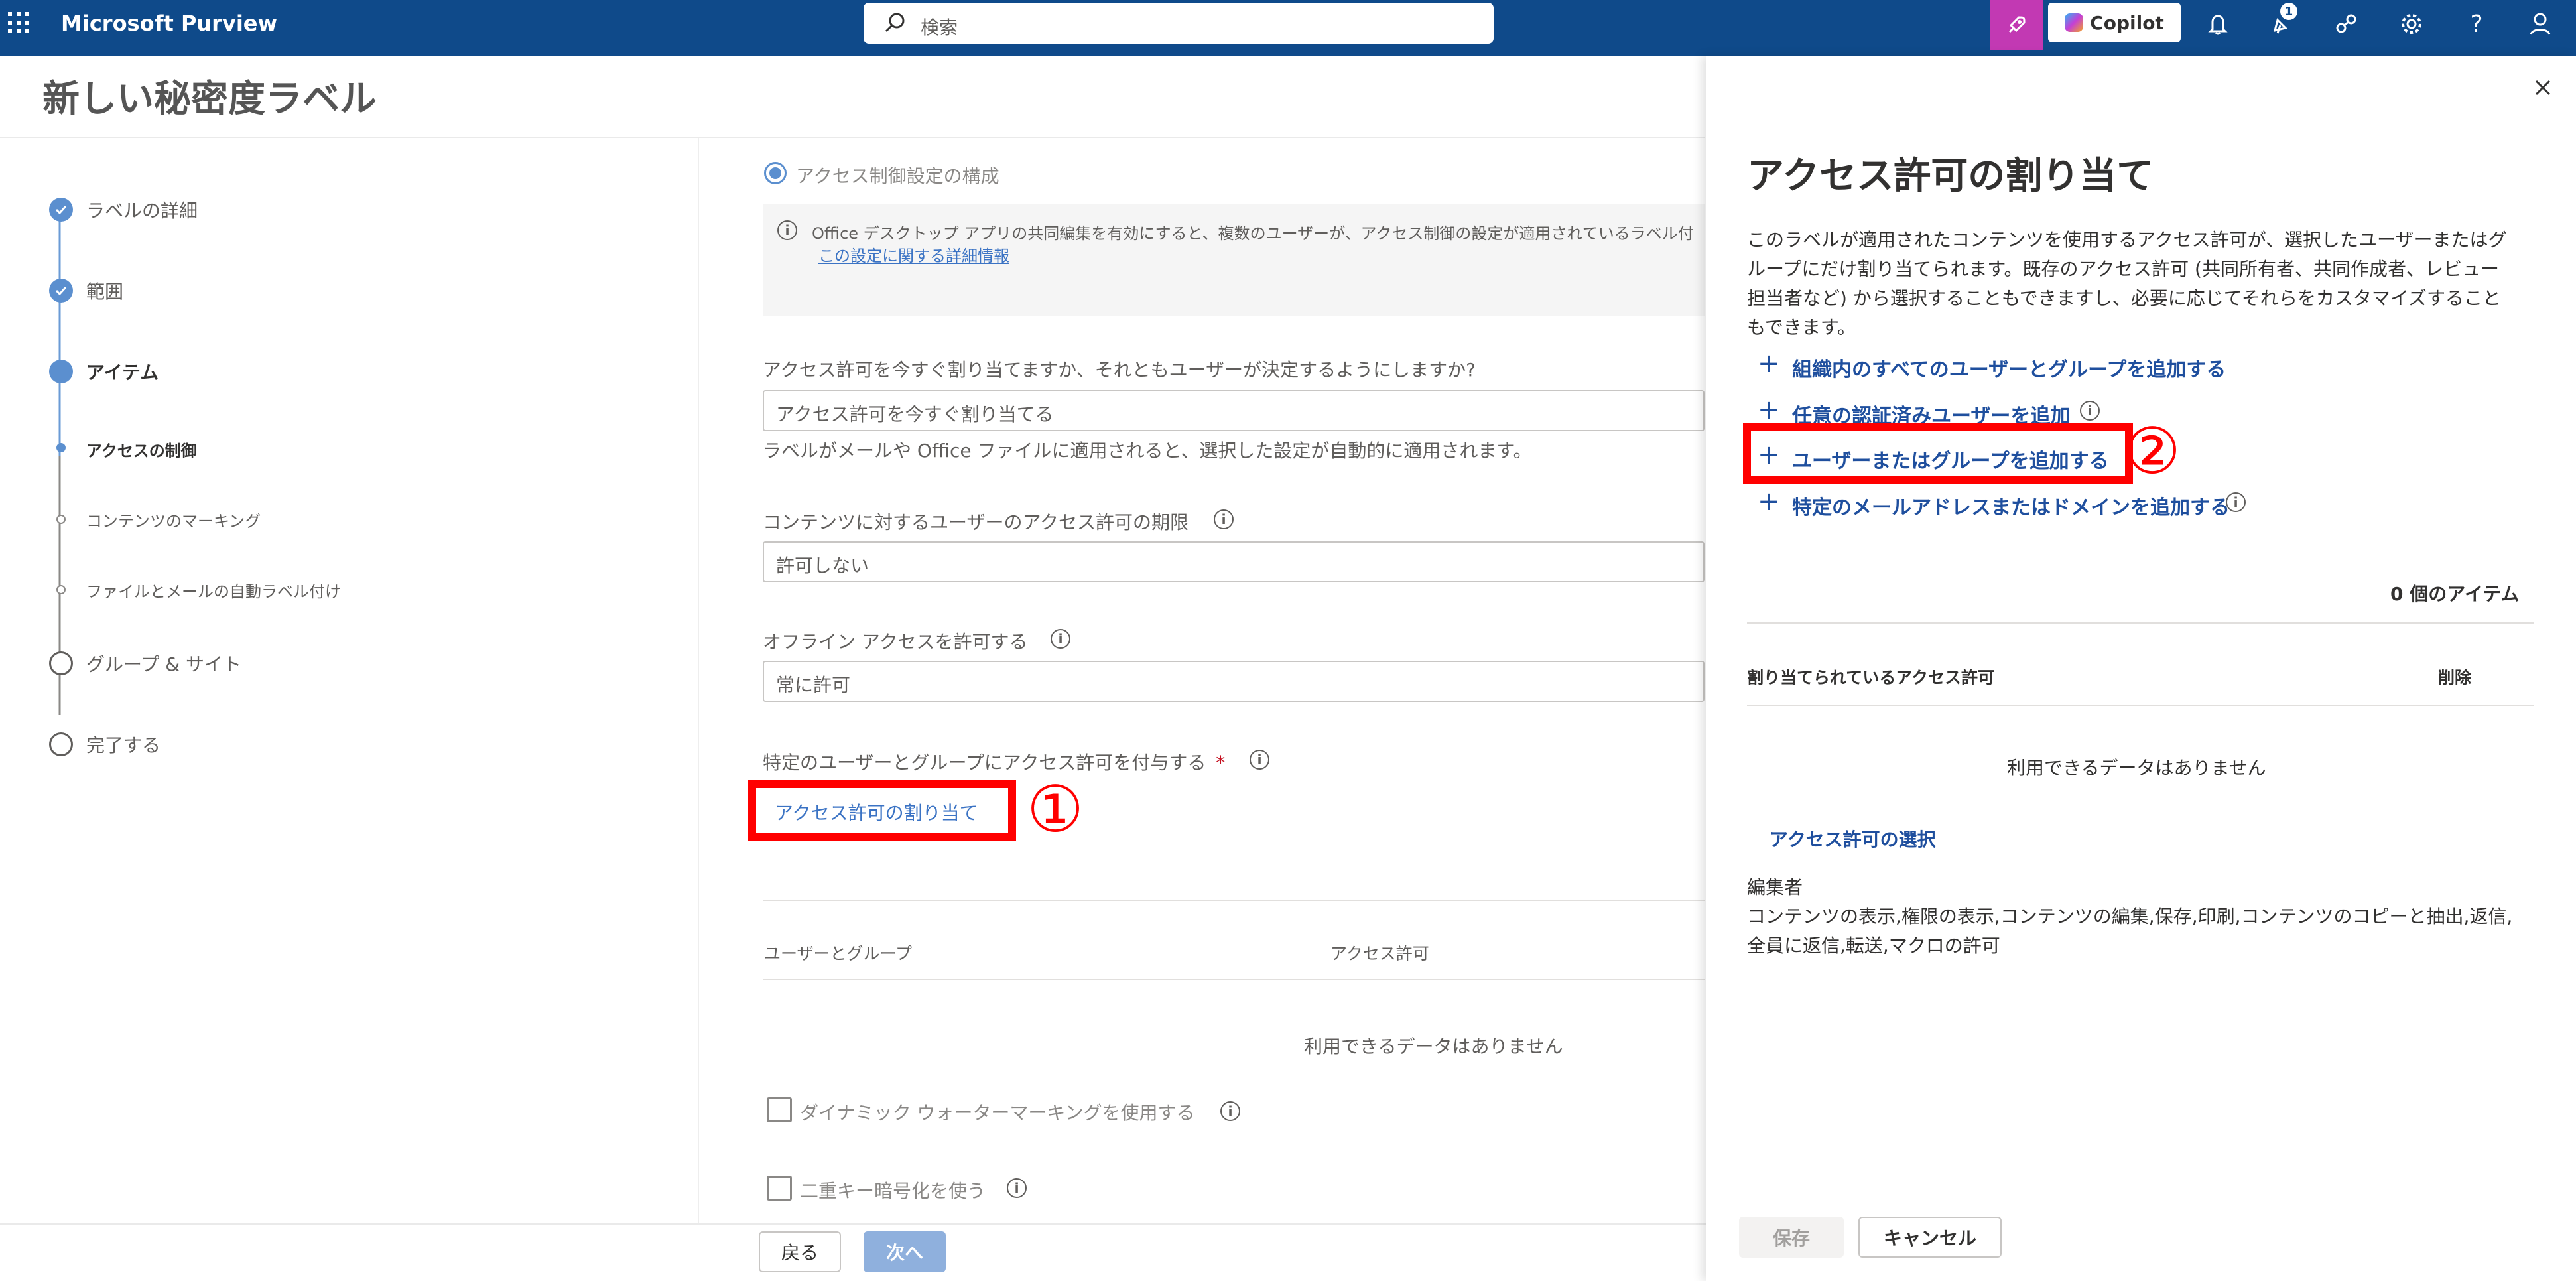 Image resolution: width=2576 pixels, height=1281 pixels. Describe the element at coordinates (61, 447) in the screenshot. I see `substep-current-dot` at that location.